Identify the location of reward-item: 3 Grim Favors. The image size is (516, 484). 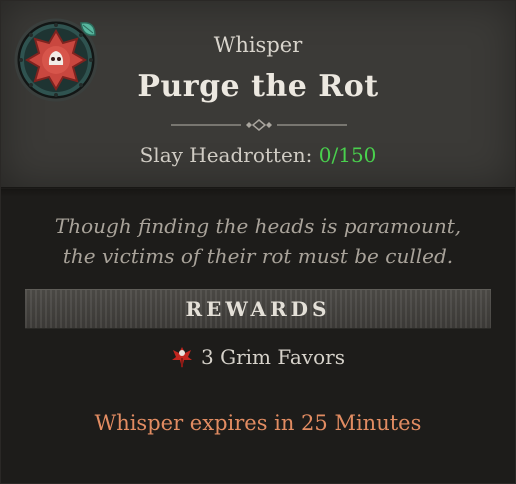
(258, 357).